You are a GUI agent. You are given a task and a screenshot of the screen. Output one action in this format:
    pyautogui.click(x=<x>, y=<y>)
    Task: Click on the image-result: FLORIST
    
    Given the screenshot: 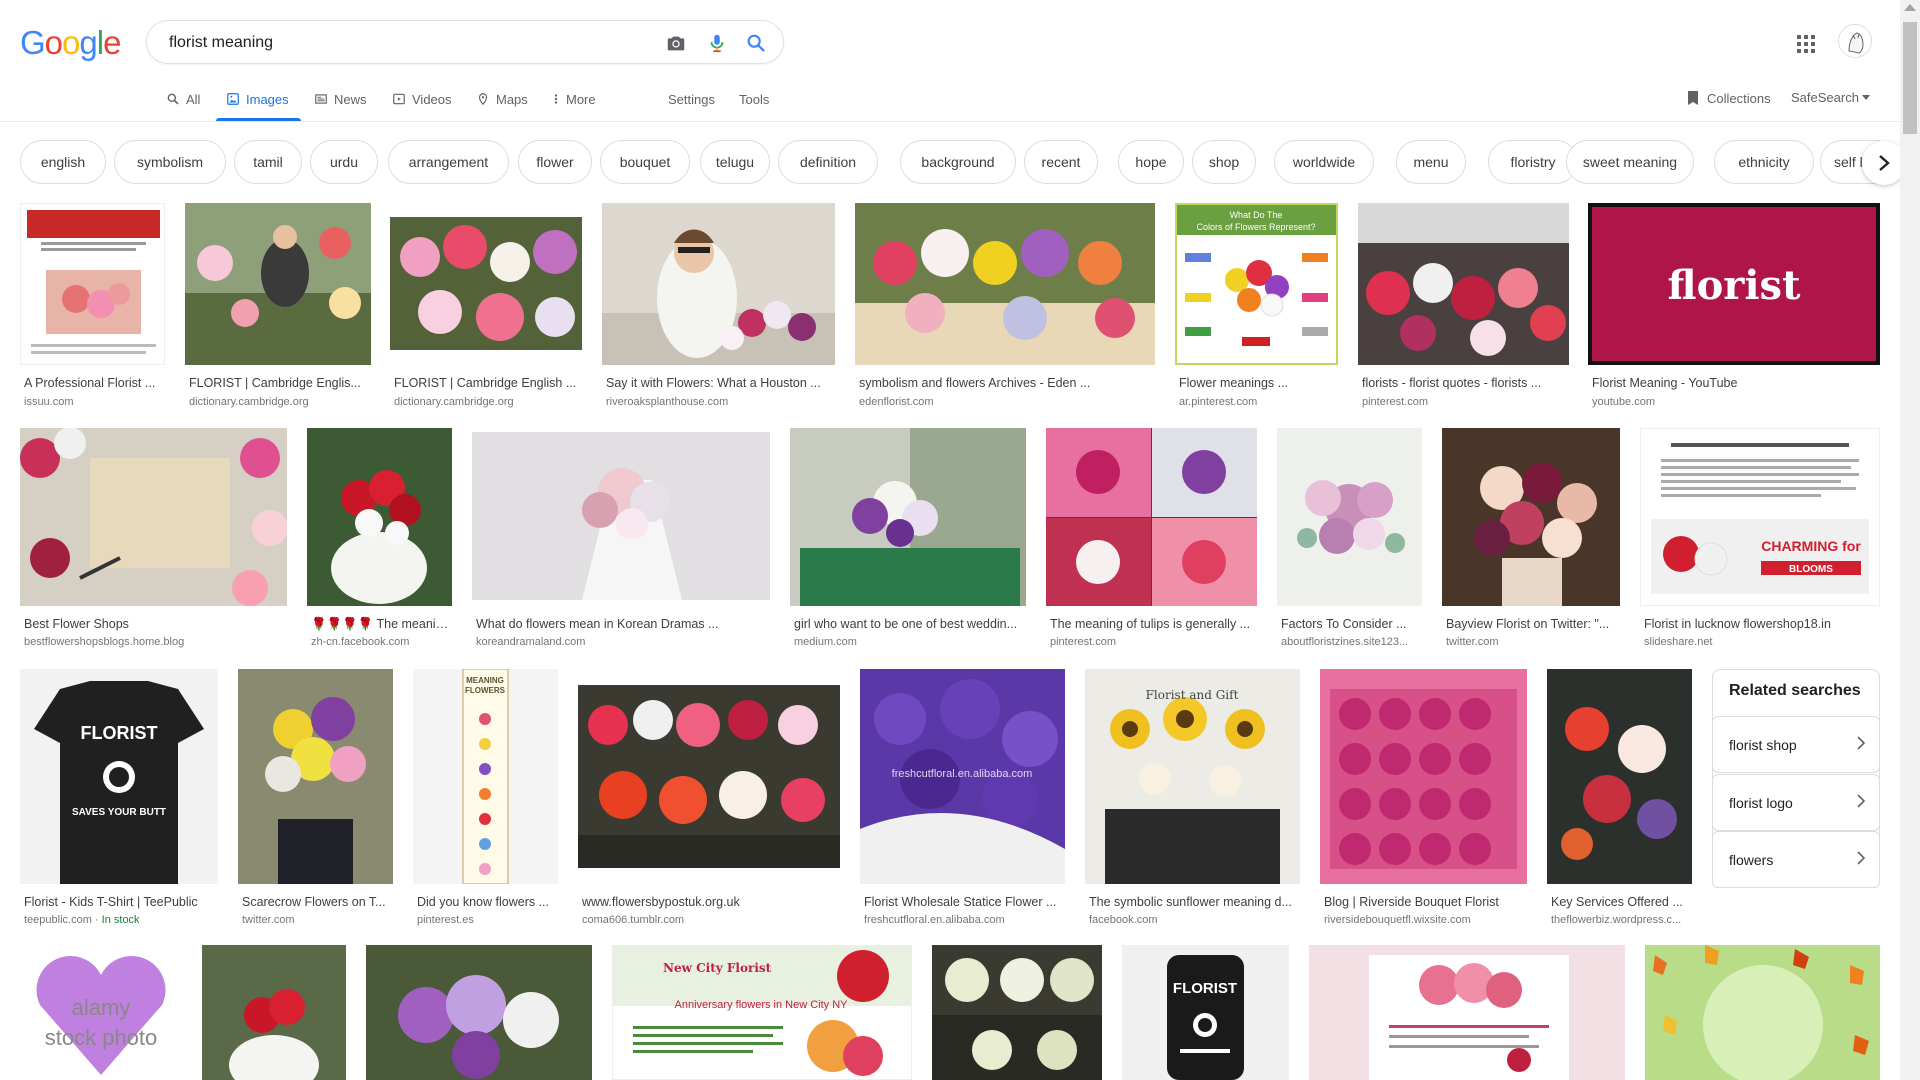 What is the action you would take?
    pyautogui.click(x=1205, y=1012)
    